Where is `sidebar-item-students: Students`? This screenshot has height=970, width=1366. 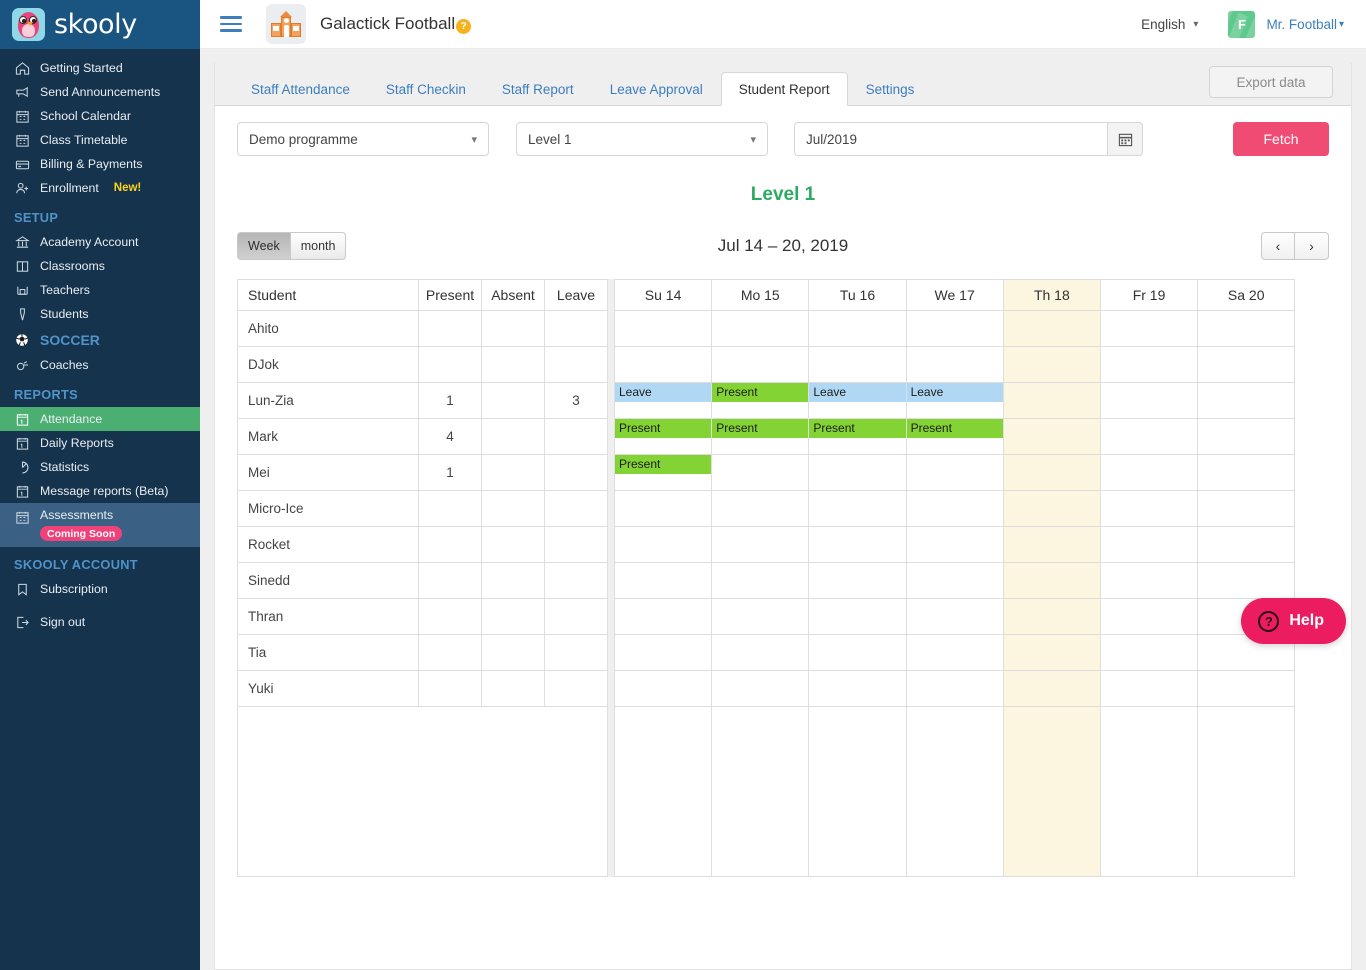
sidebar-item-students: Students is located at coordinates (100, 314).